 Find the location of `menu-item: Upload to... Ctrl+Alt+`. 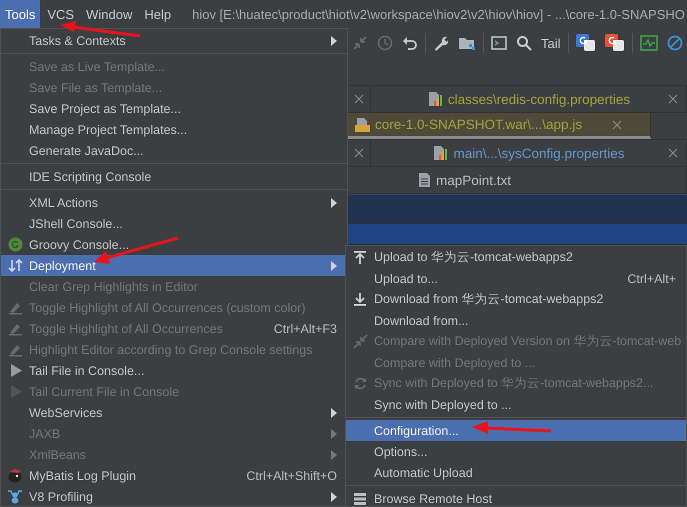

menu-item: Upload to... Ctrl+Alt+ is located at coordinates (516, 278).